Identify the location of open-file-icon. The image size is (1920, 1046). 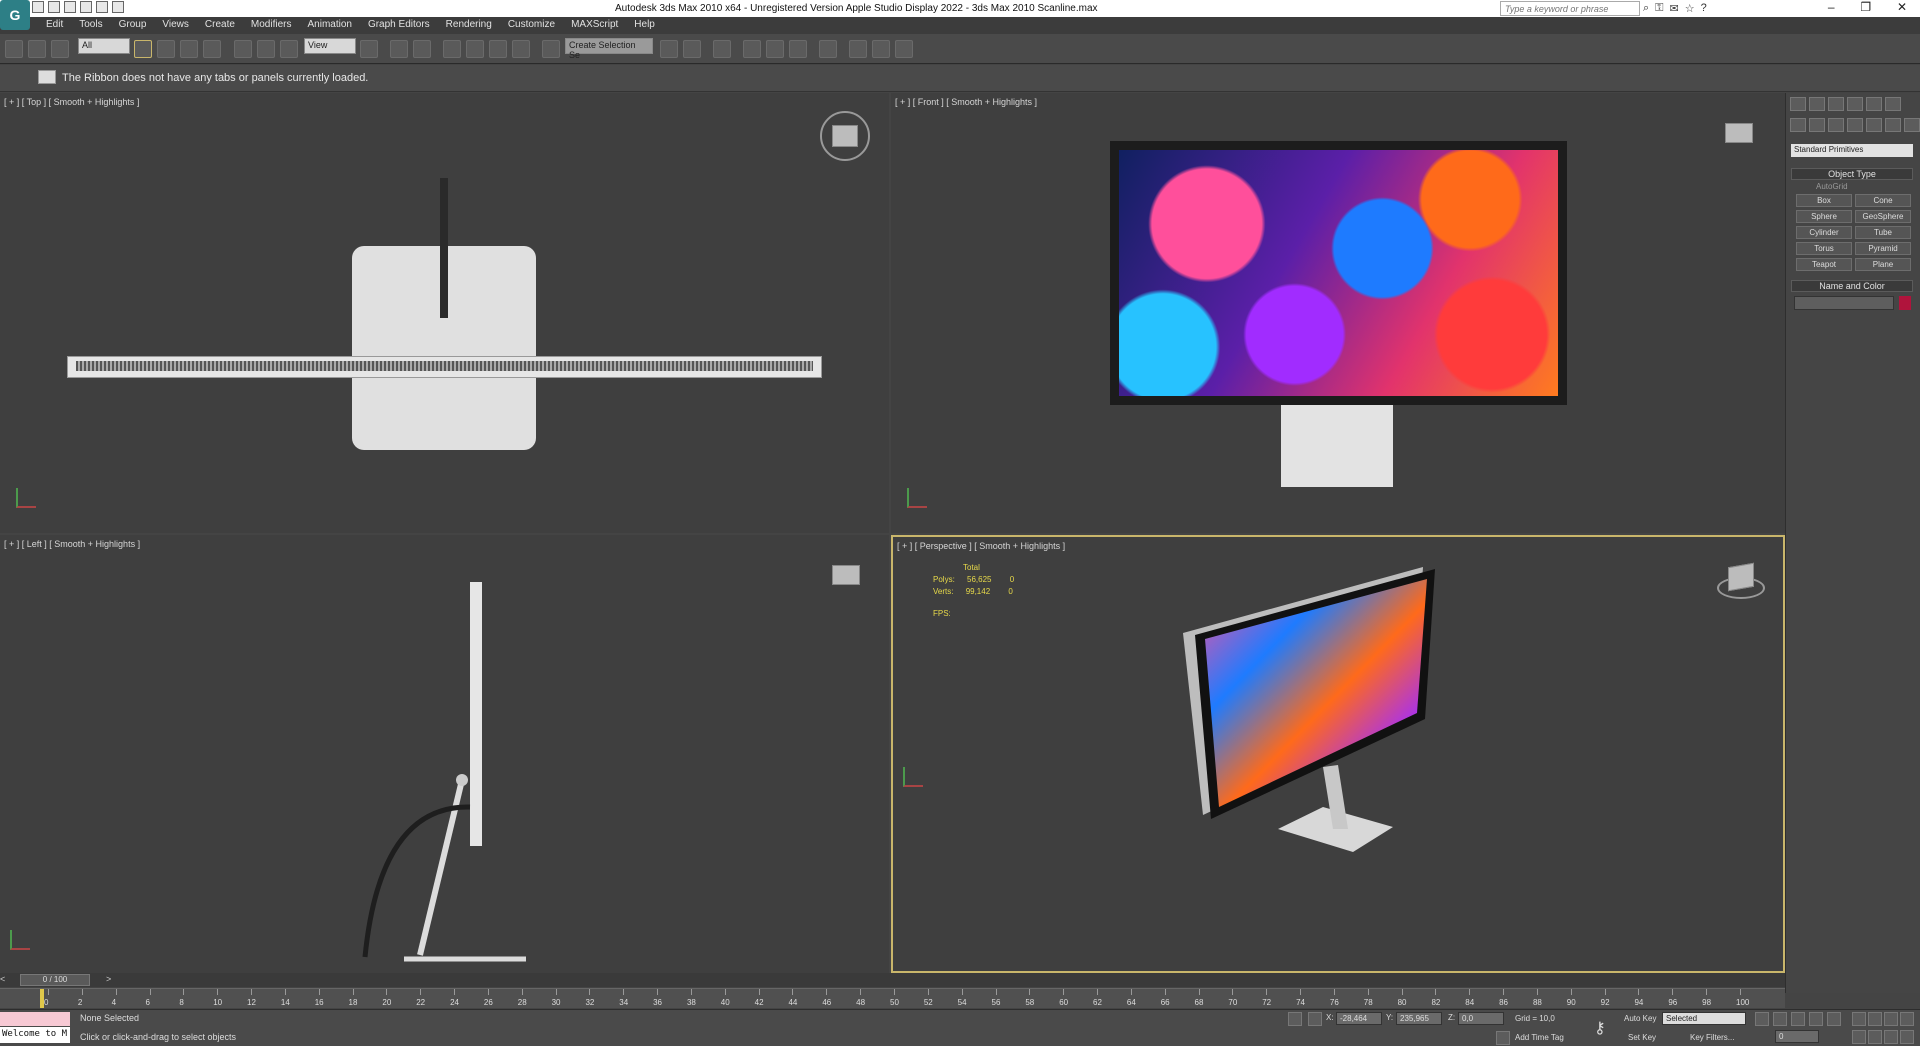
(54, 7).